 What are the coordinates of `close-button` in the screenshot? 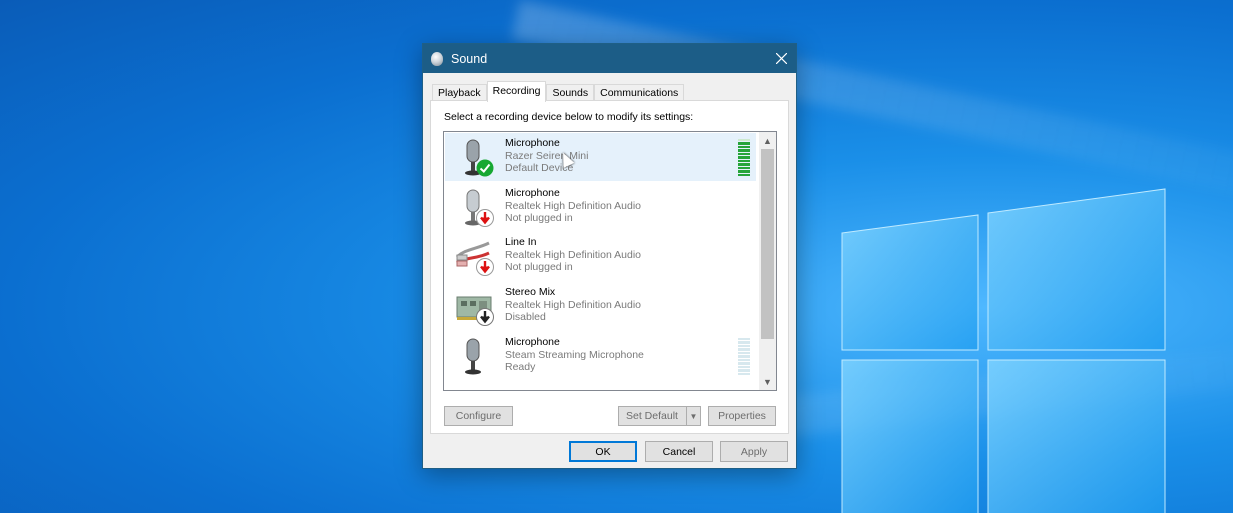 It's located at (781, 58).